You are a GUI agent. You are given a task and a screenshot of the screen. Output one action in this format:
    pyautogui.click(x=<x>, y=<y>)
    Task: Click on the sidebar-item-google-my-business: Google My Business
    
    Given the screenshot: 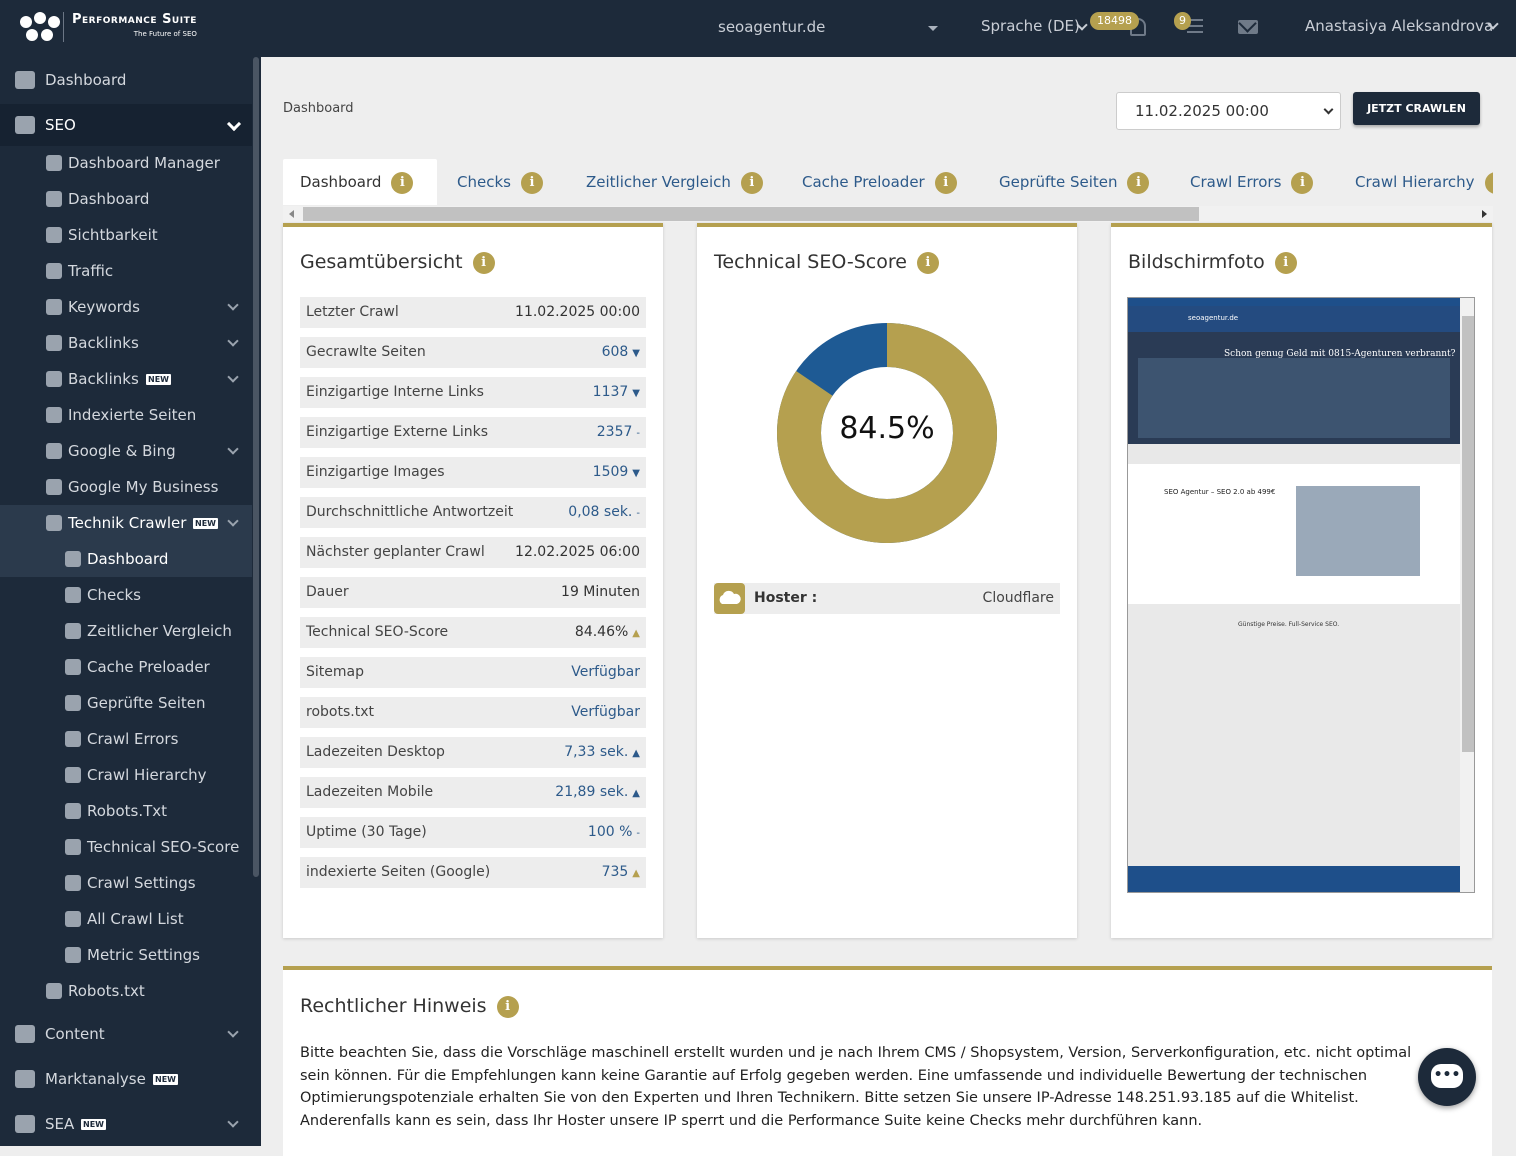 What is the action you would take?
    pyautogui.click(x=126, y=487)
    